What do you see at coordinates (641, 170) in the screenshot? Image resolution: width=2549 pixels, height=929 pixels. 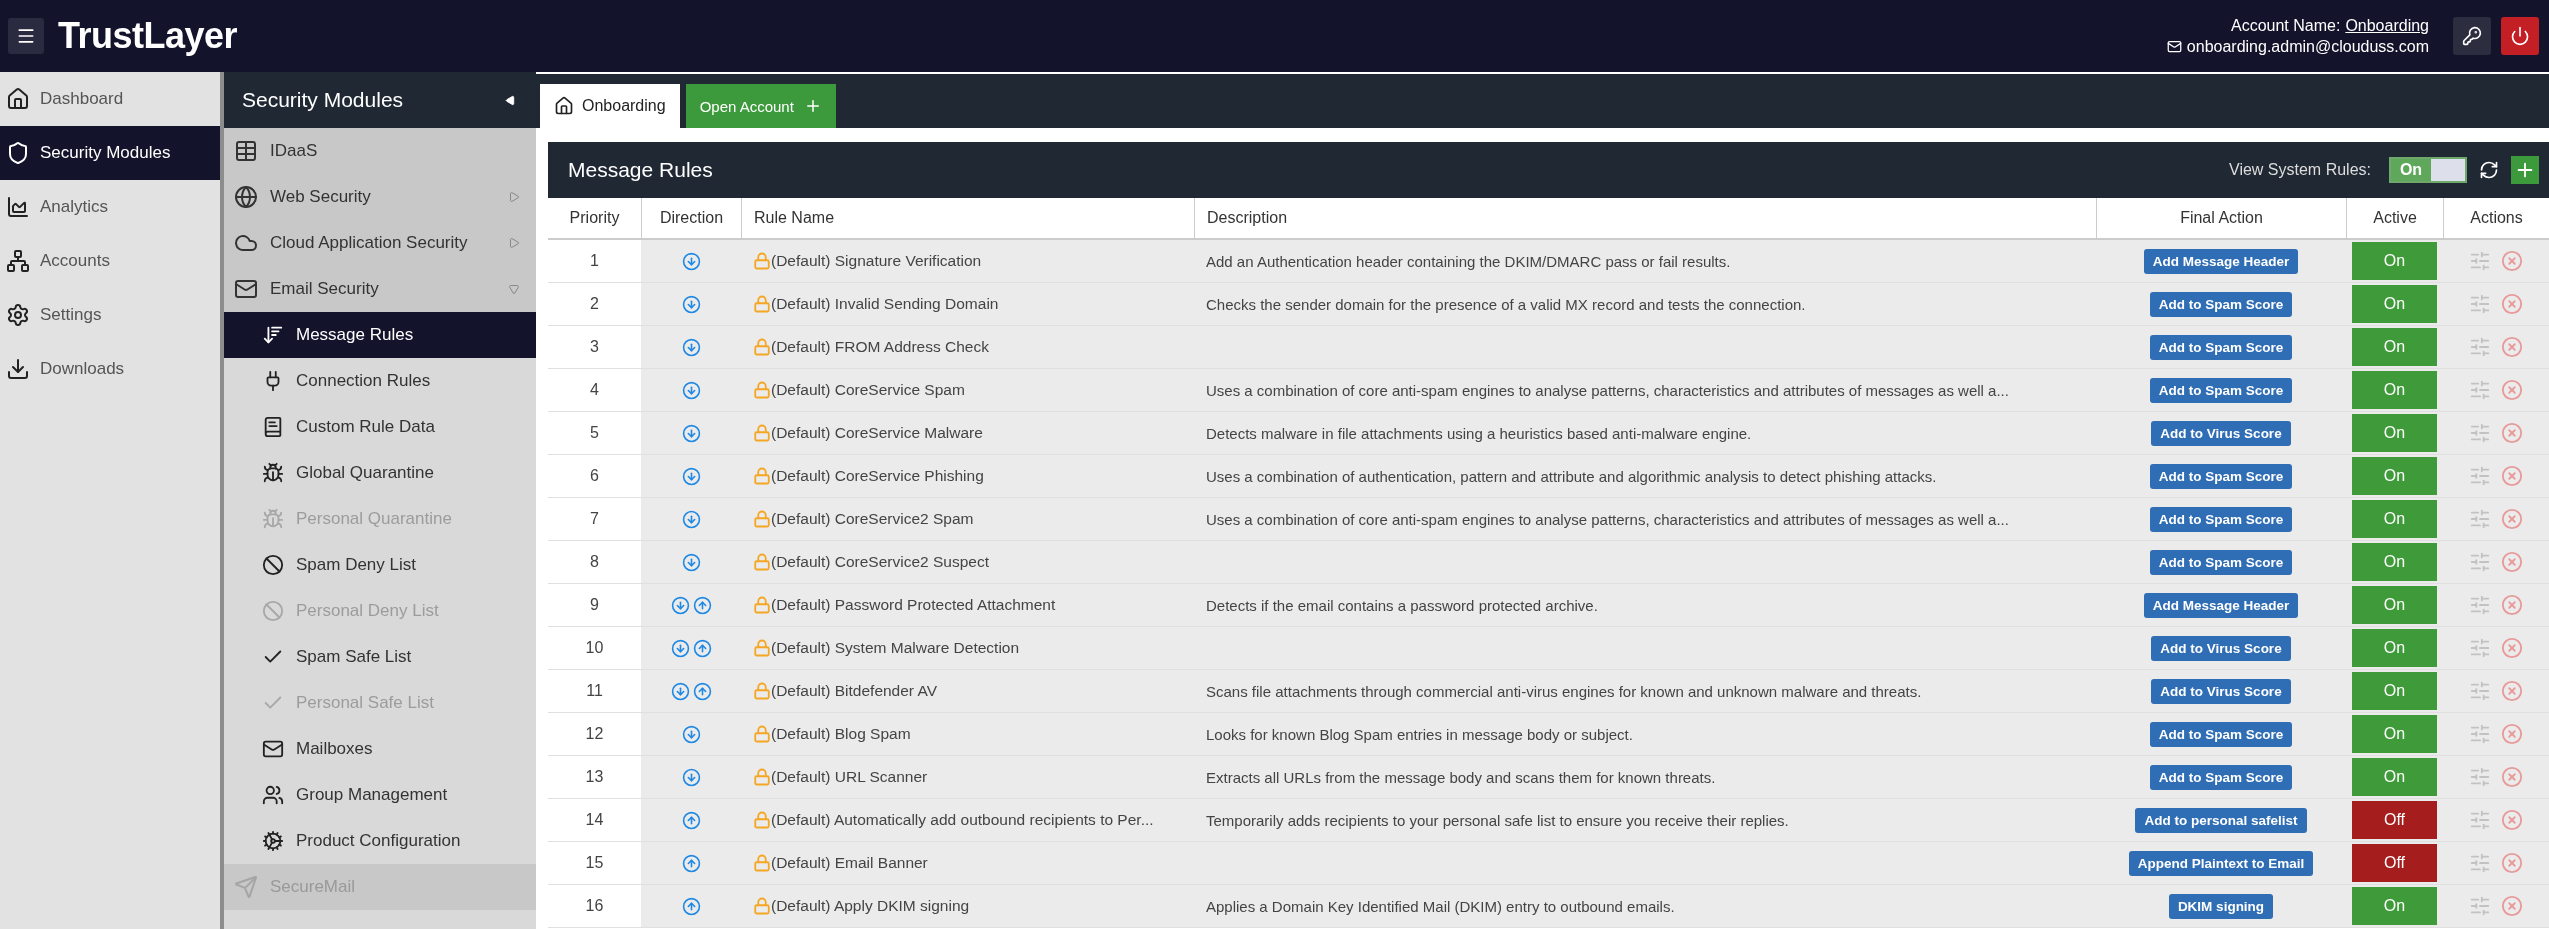 I see `panel-title: Message Rules` at bounding box center [641, 170].